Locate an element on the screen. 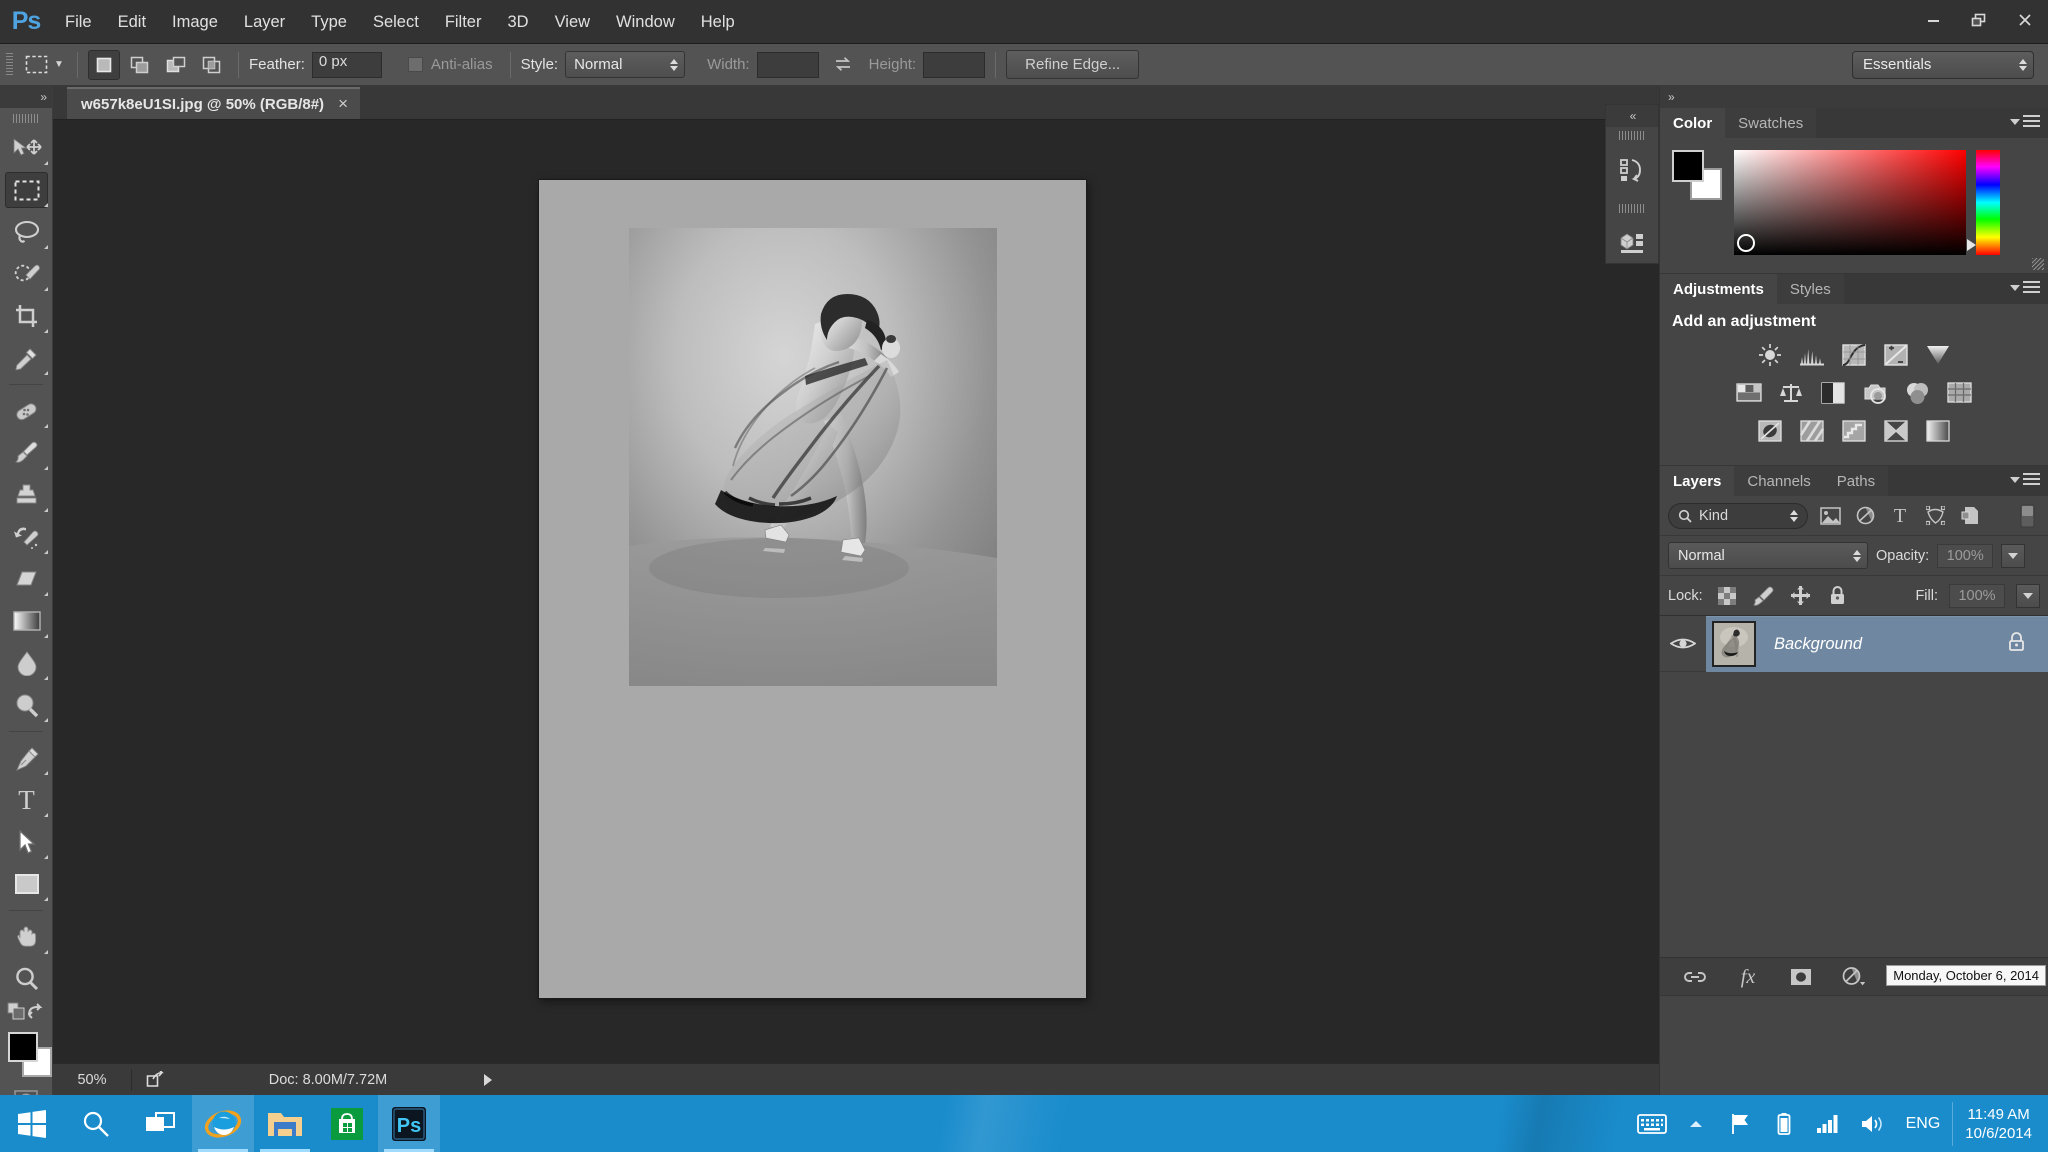 This screenshot has width=2048, height=1152. internet-explorer-button is located at coordinates (223, 1123).